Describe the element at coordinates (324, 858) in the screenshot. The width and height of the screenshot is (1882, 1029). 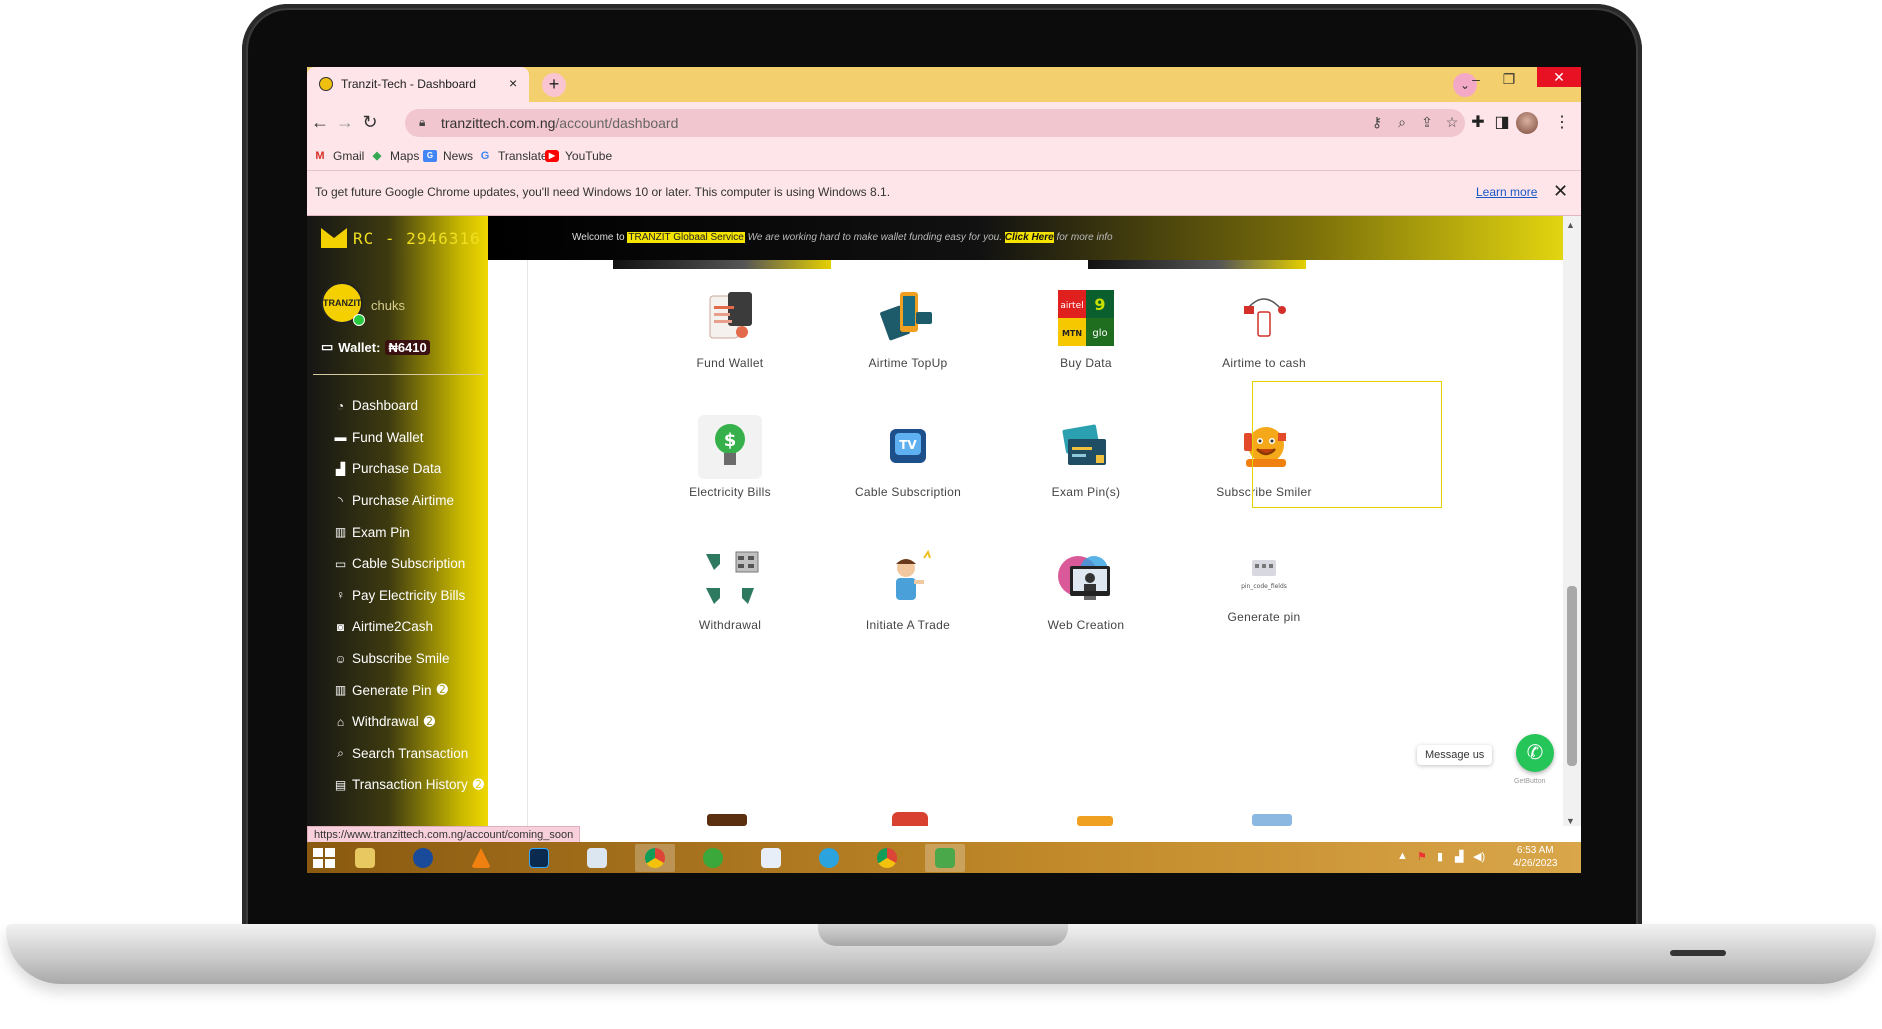
I see `windows-start-icon` at that location.